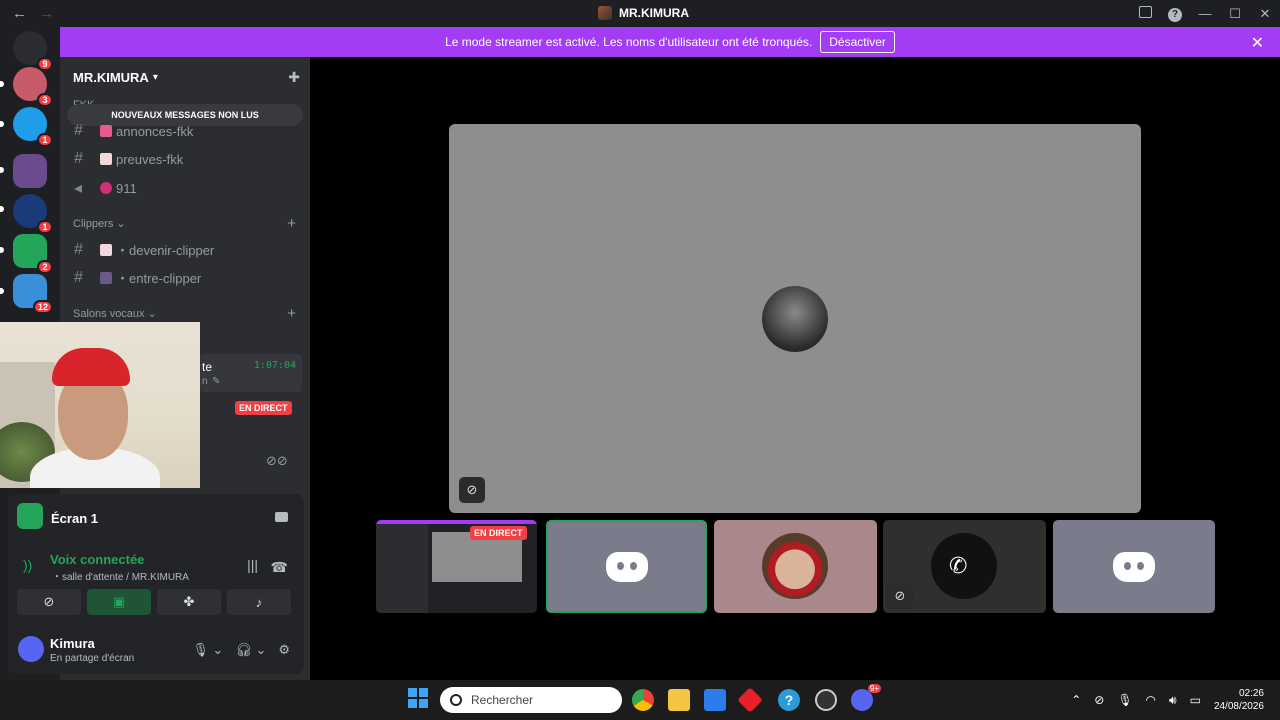 This screenshot has height=720, width=1280. Describe the element at coordinates (654, 13) in the screenshot. I see `window-title: MR.KIMURA` at that location.